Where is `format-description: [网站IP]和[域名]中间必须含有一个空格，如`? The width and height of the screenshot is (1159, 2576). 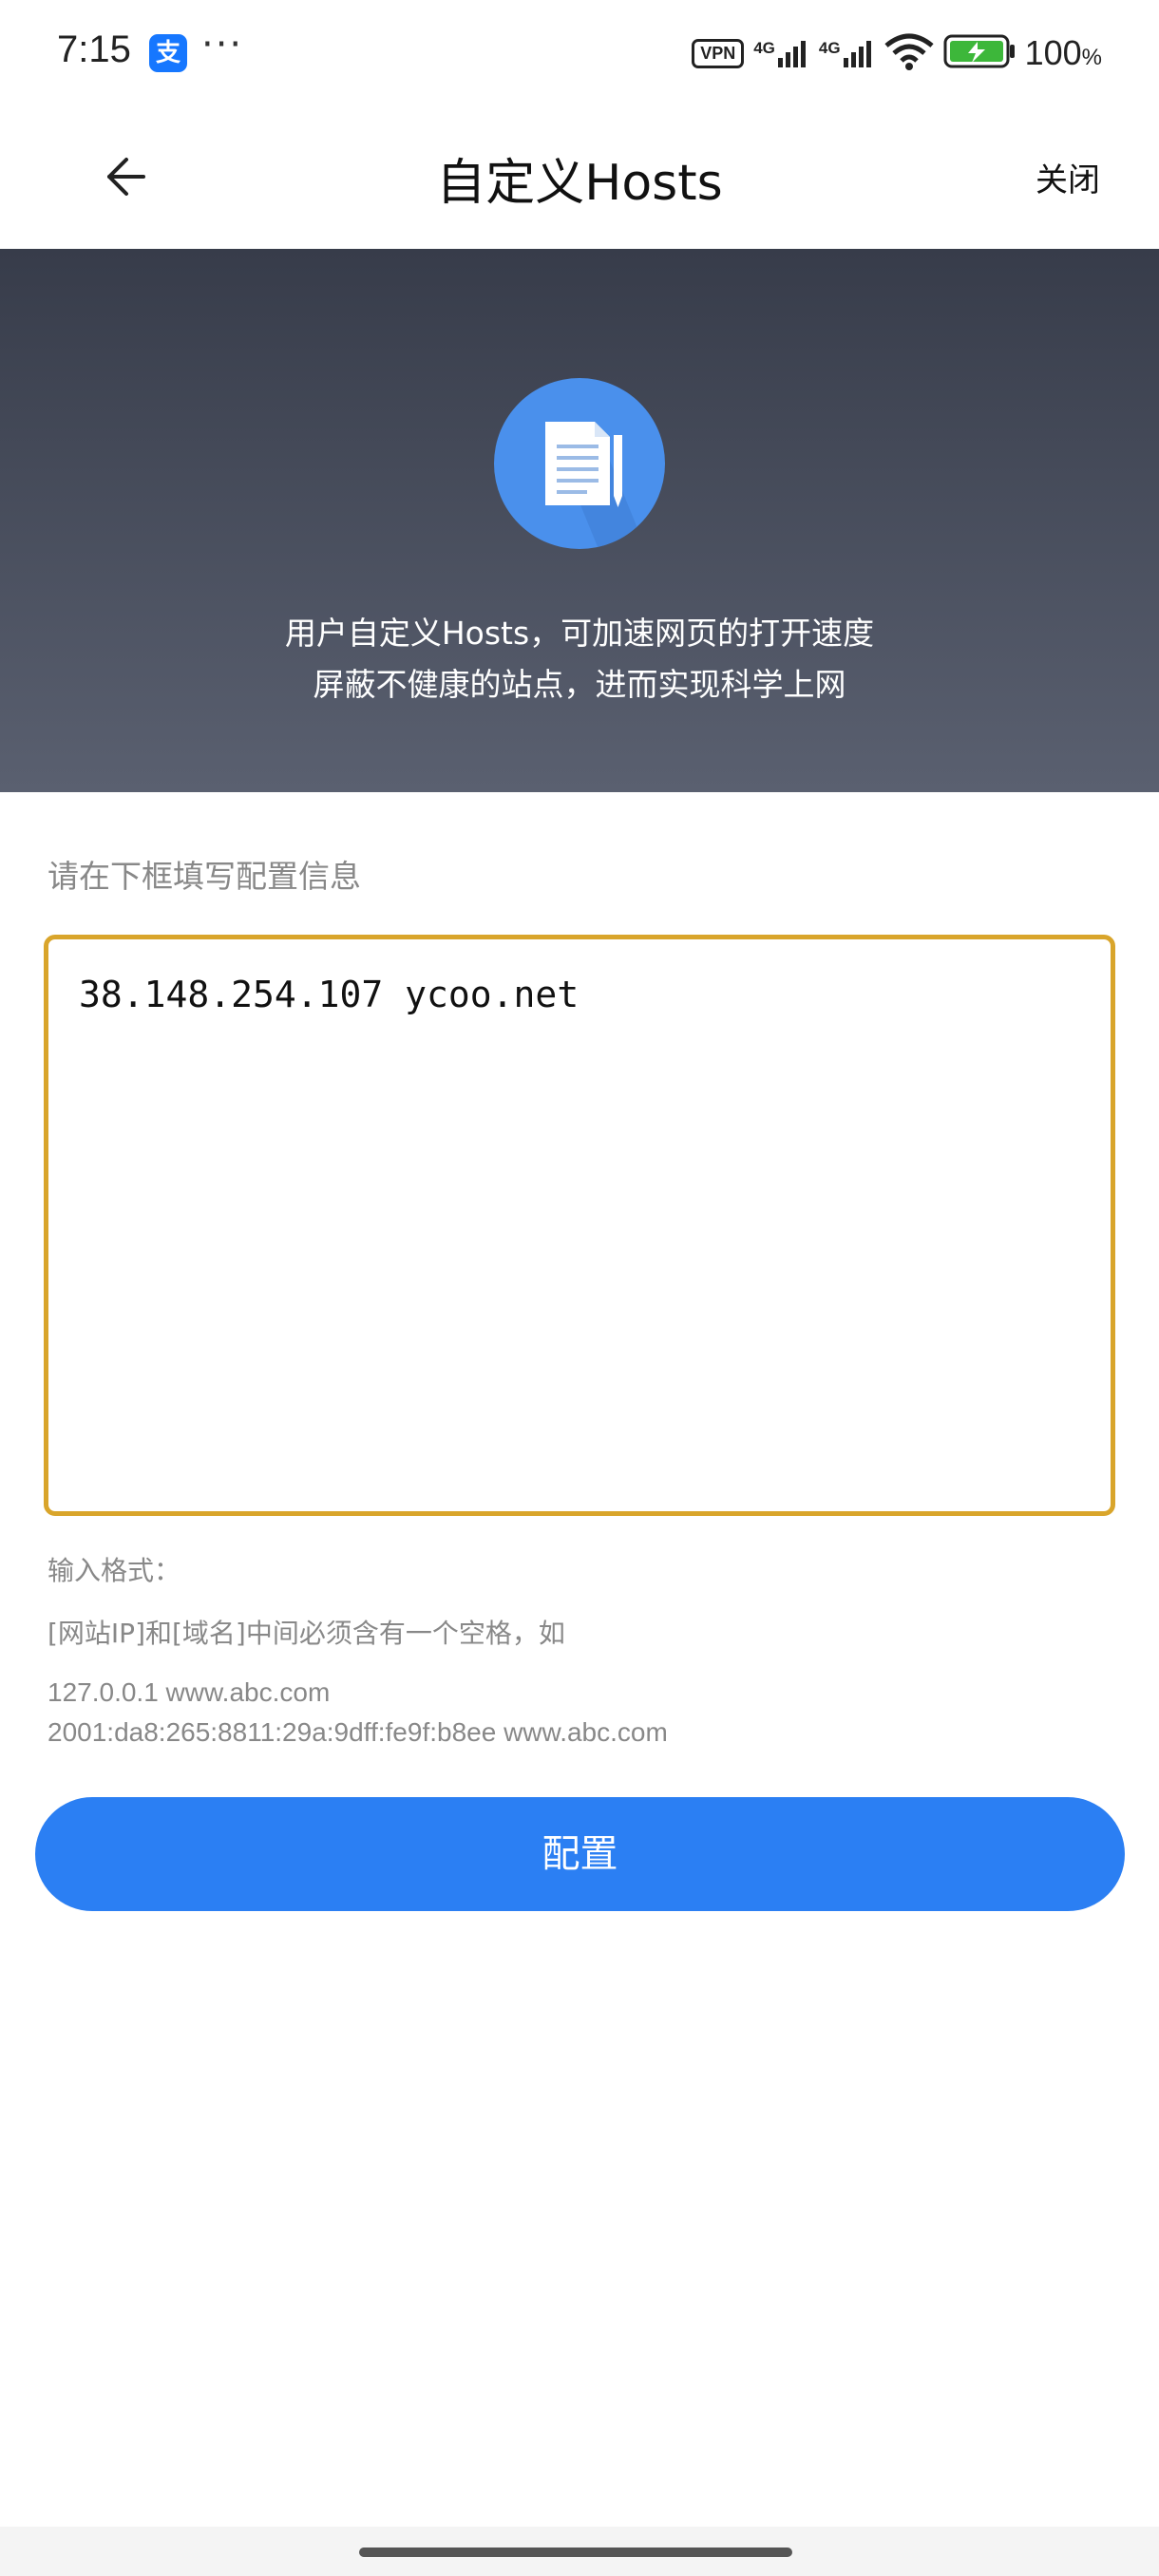
format-description: [网站IP]和[域名]中间必须含有一个空格，如 is located at coordinates (306, 1633).